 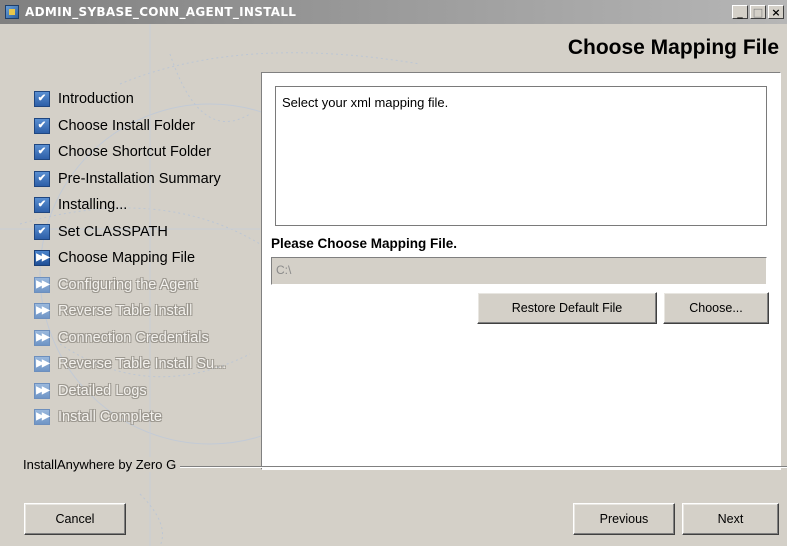 I want to click on step-label: Introduction, so click(x=96, y=99).